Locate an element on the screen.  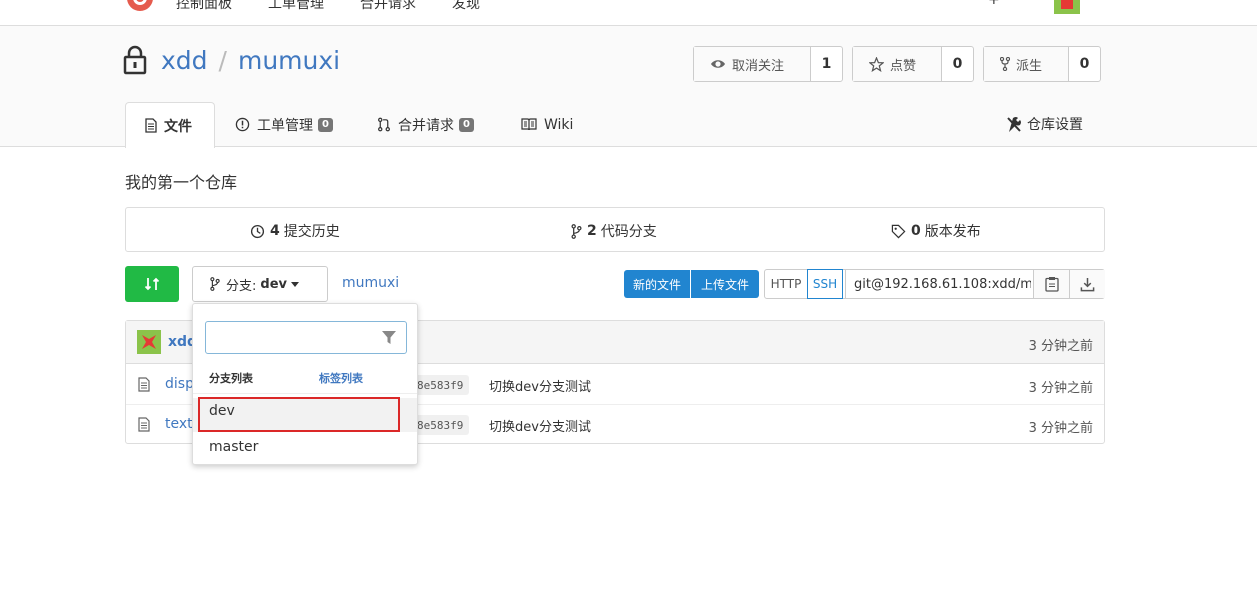
star-icon is located at coordinates (876, 64).